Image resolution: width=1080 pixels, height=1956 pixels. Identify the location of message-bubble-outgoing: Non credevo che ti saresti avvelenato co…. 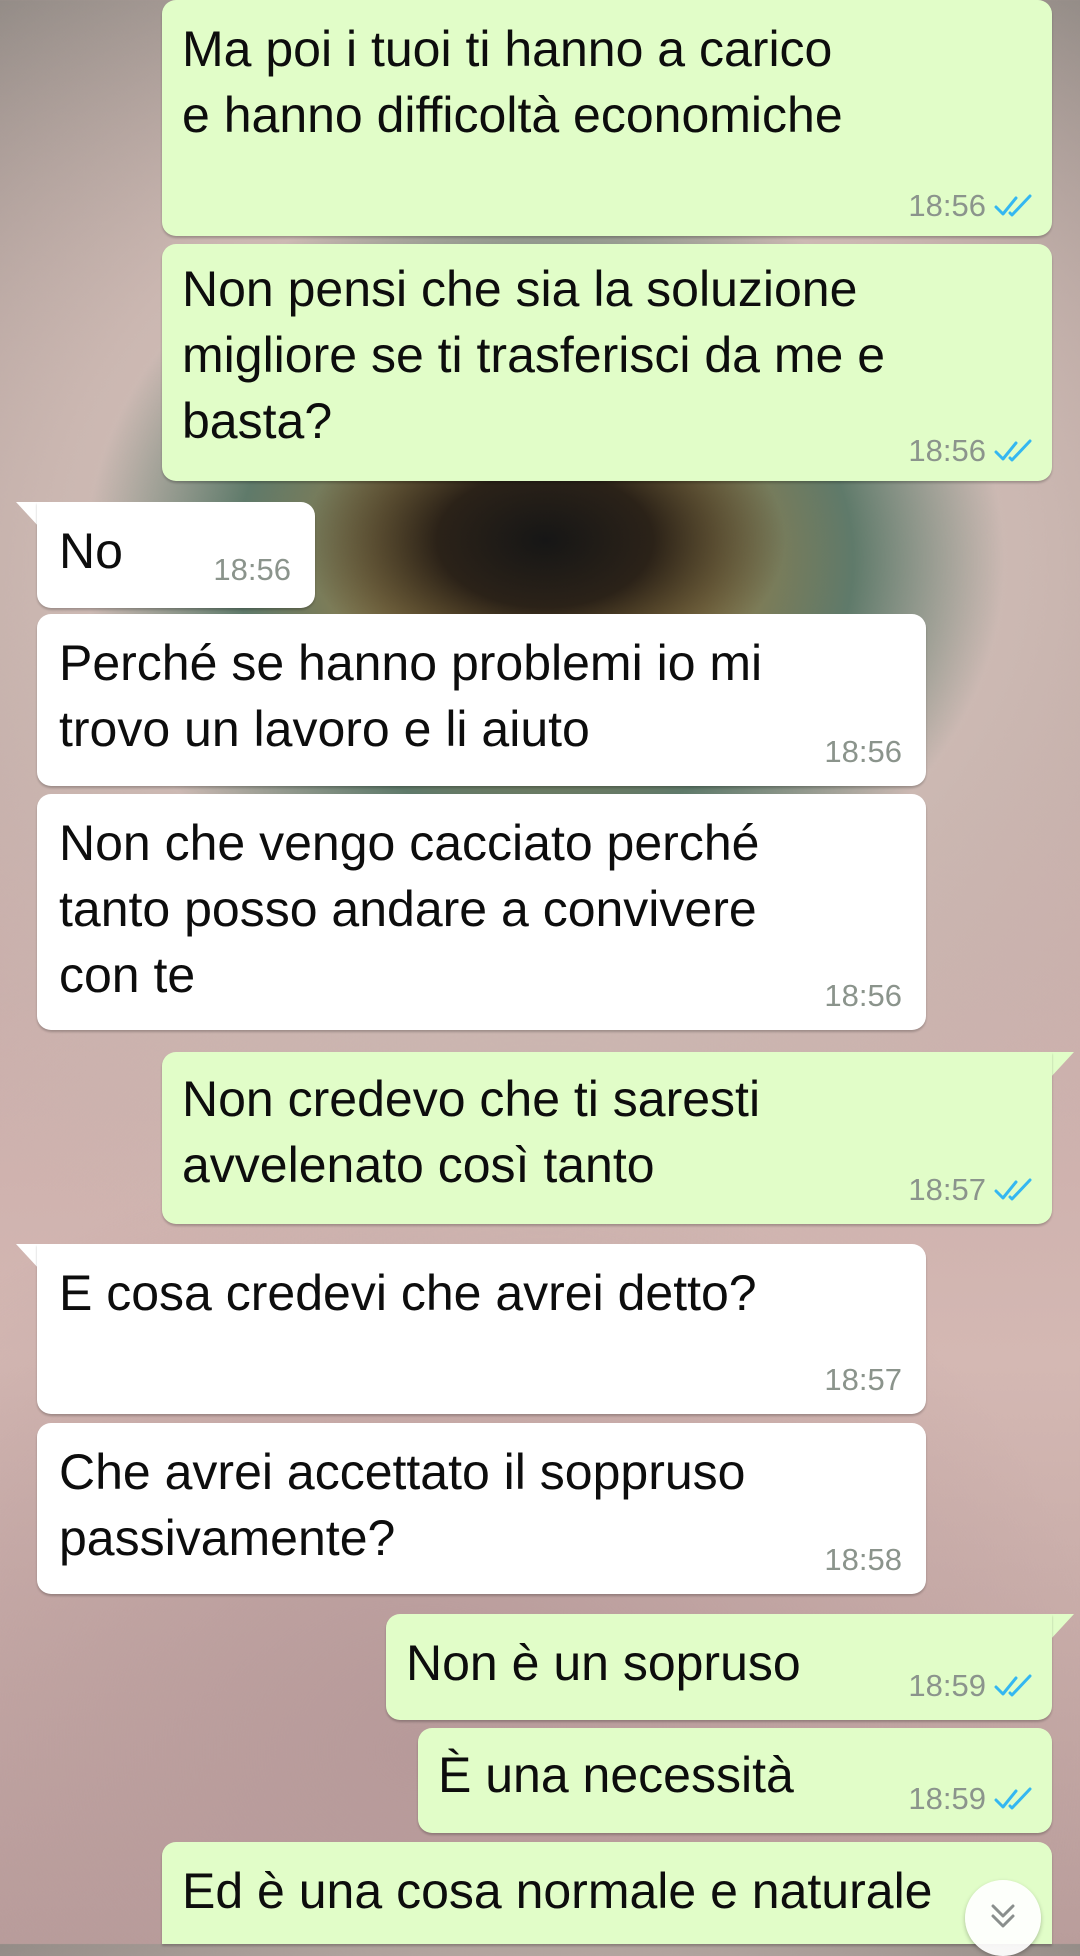
(607, 1138).